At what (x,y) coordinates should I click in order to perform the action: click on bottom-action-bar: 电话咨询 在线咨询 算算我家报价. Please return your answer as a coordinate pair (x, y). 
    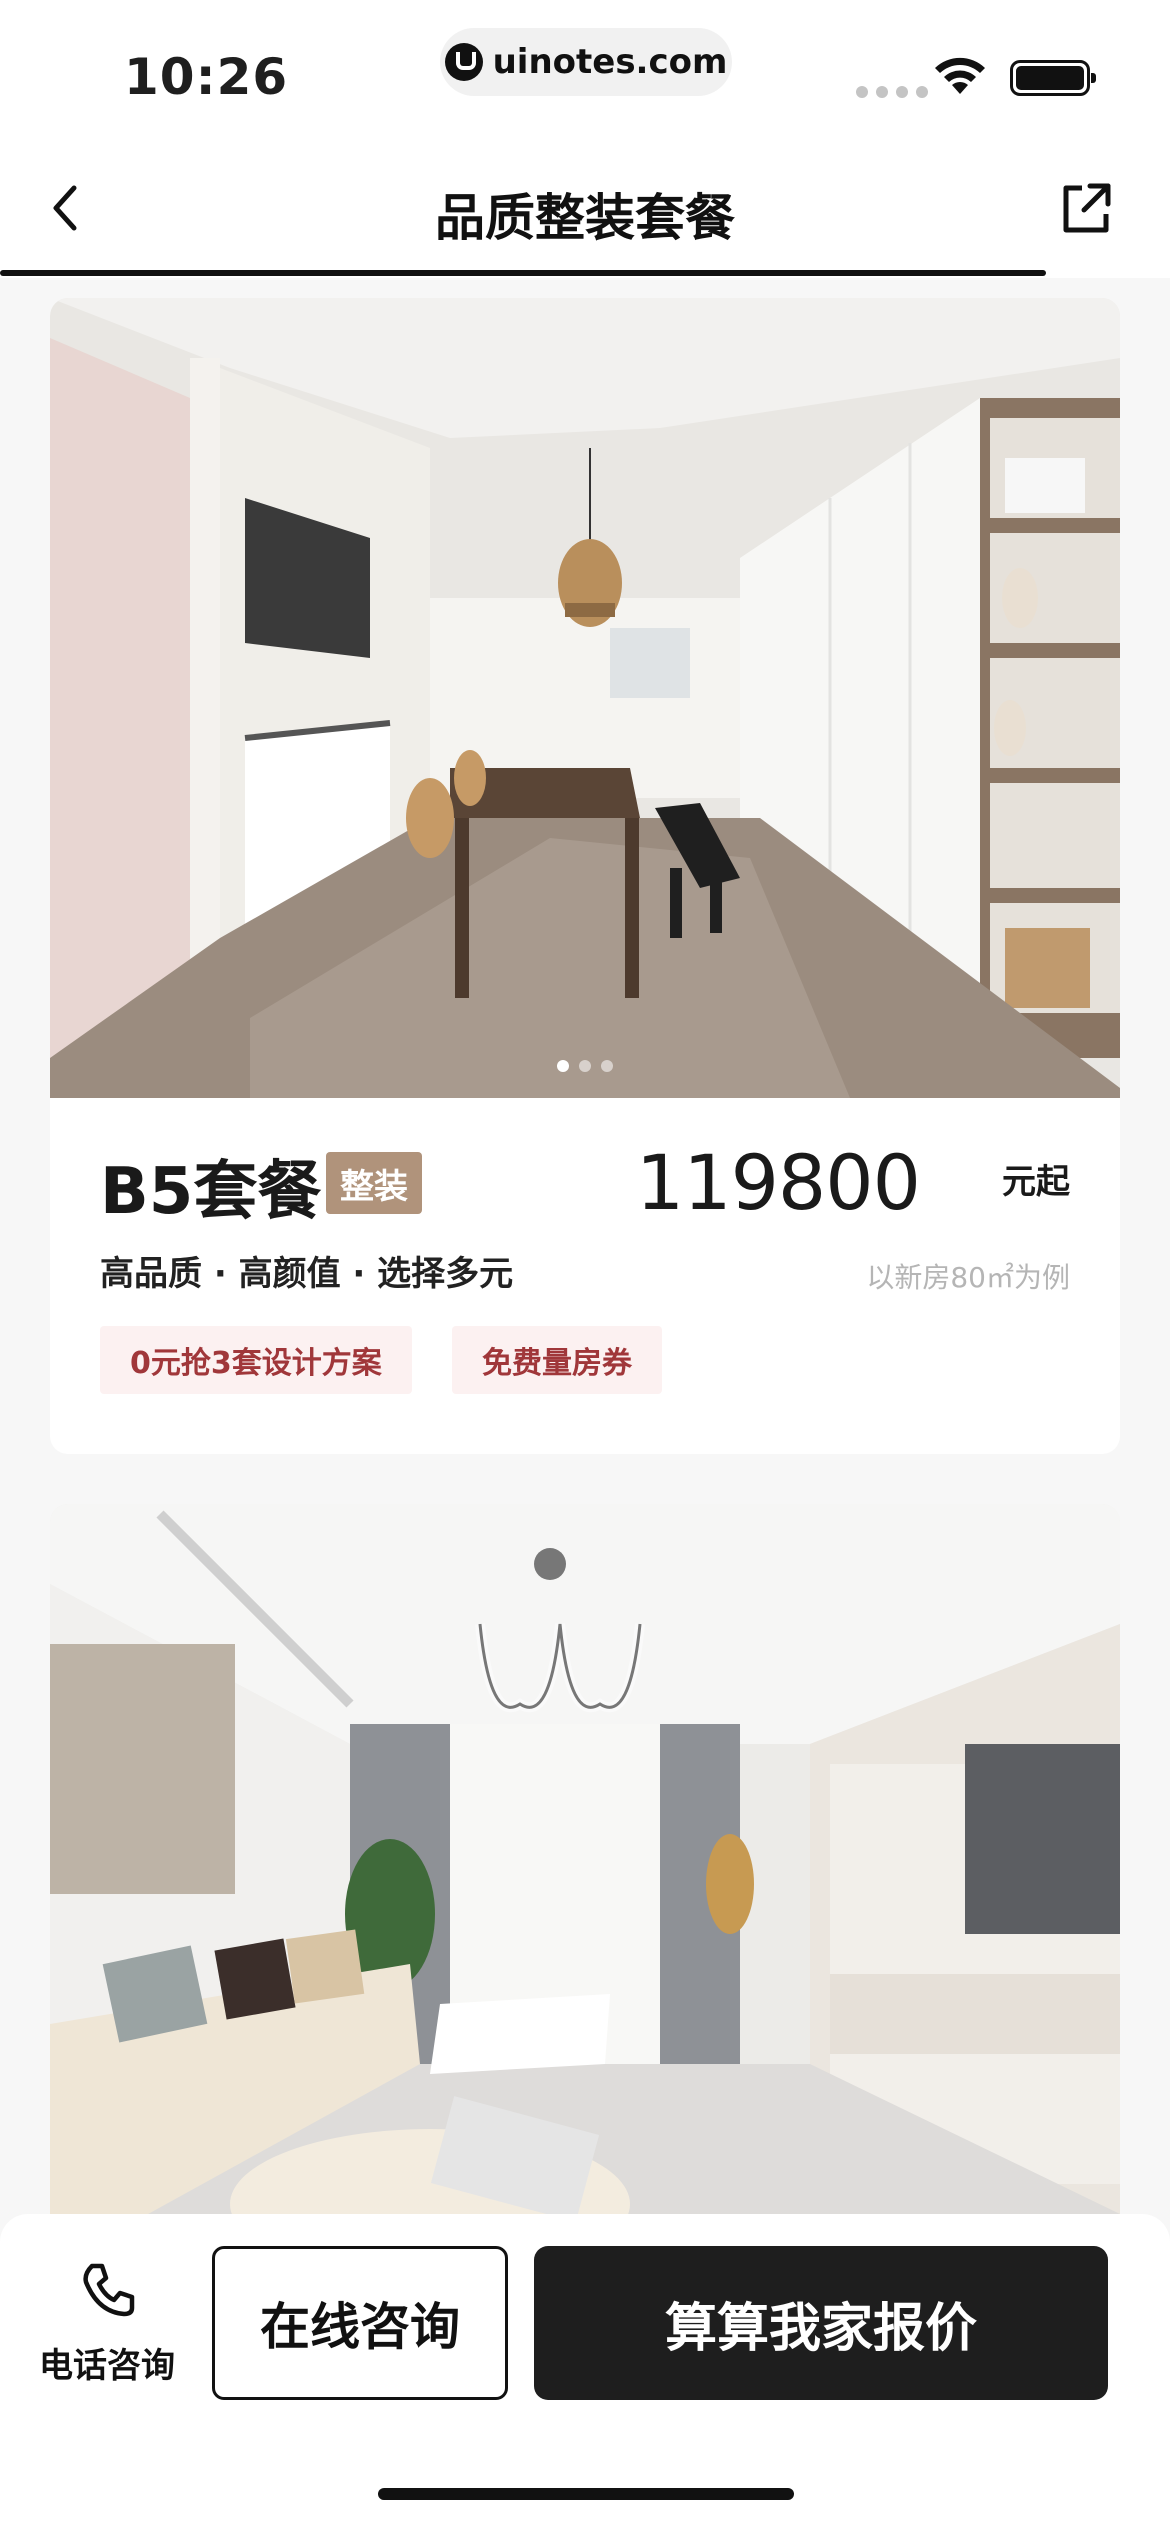
    Looking at the image, I should click on (585, 2373).